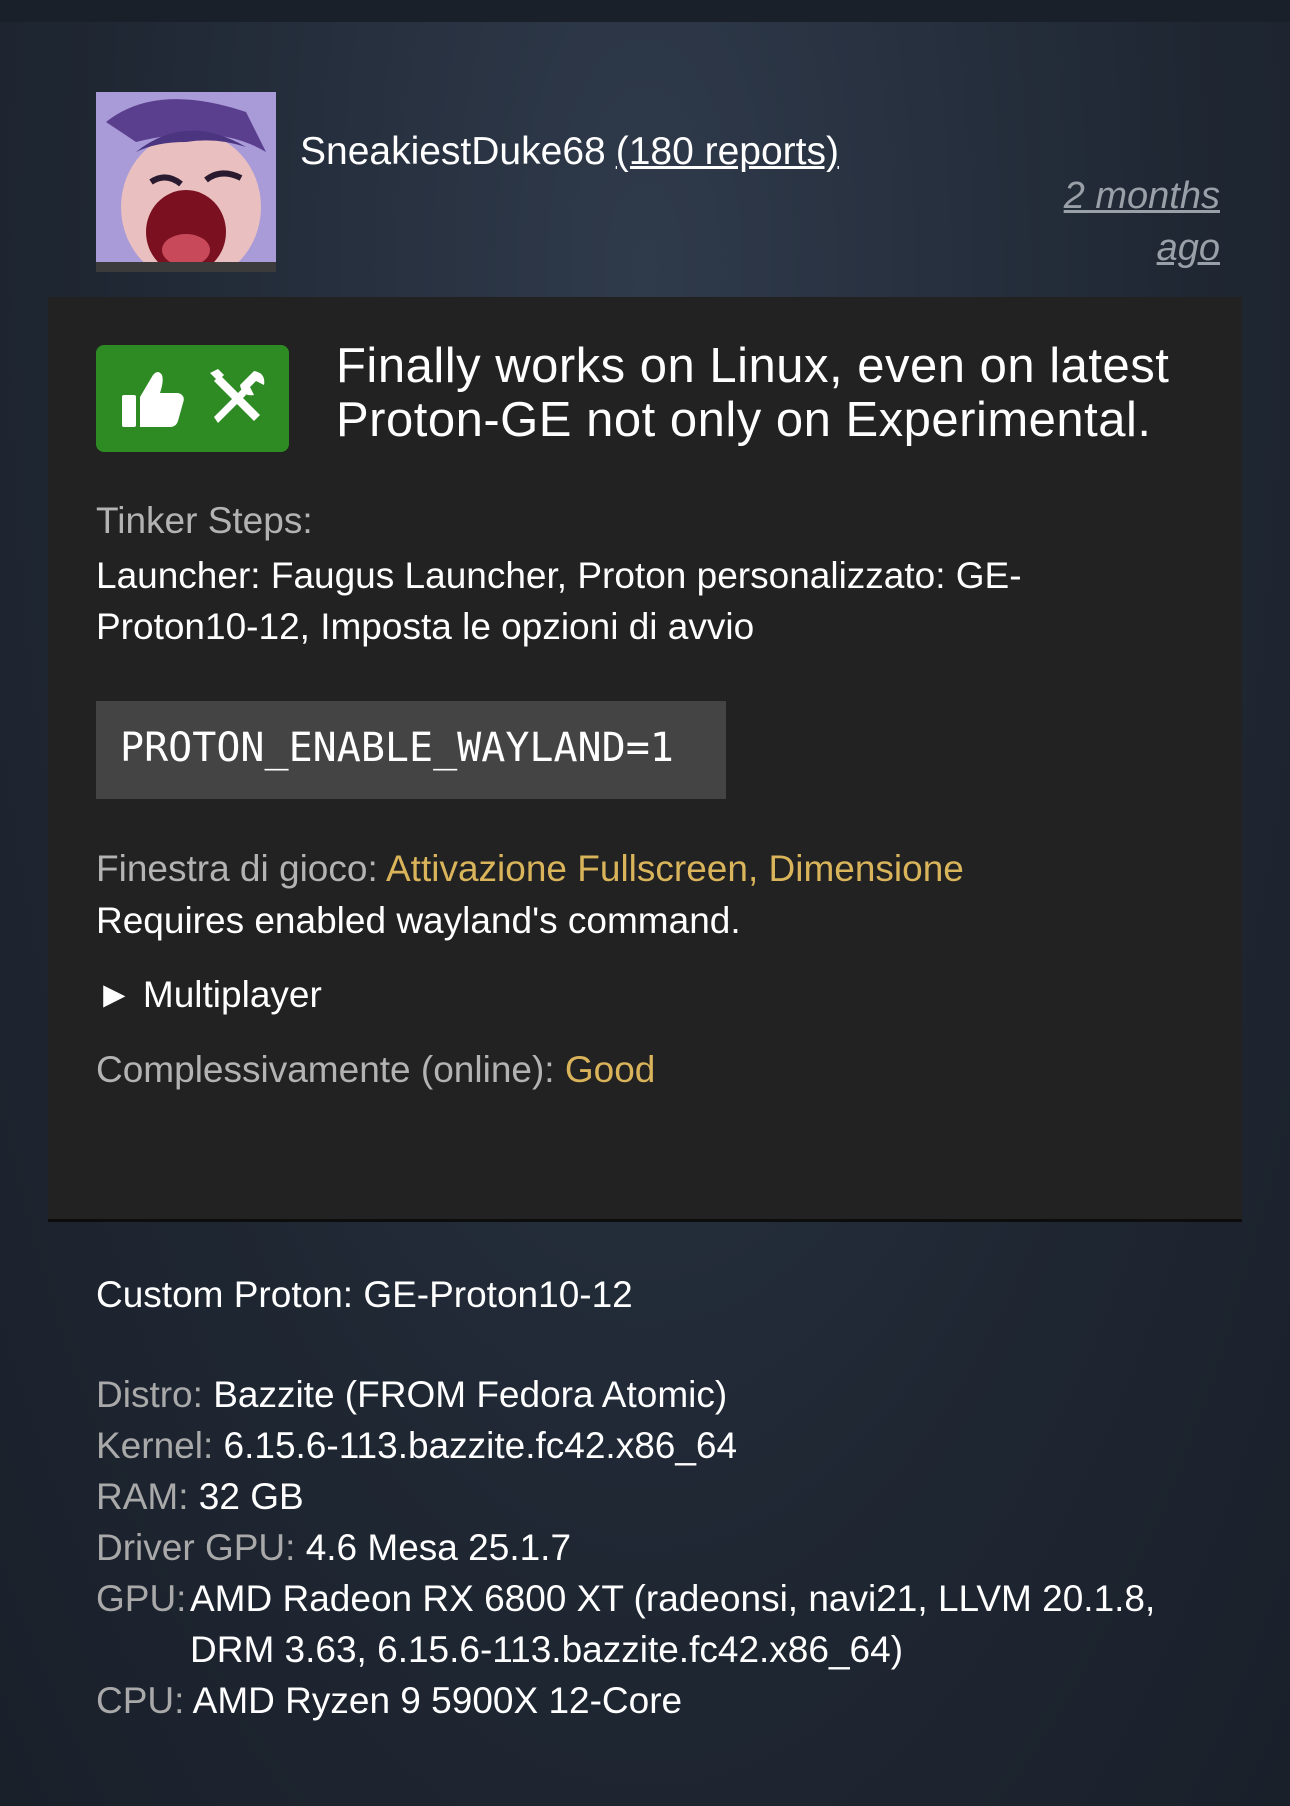  I want to click on game-window-label: Finestra di gioco:, so click(237, 868).